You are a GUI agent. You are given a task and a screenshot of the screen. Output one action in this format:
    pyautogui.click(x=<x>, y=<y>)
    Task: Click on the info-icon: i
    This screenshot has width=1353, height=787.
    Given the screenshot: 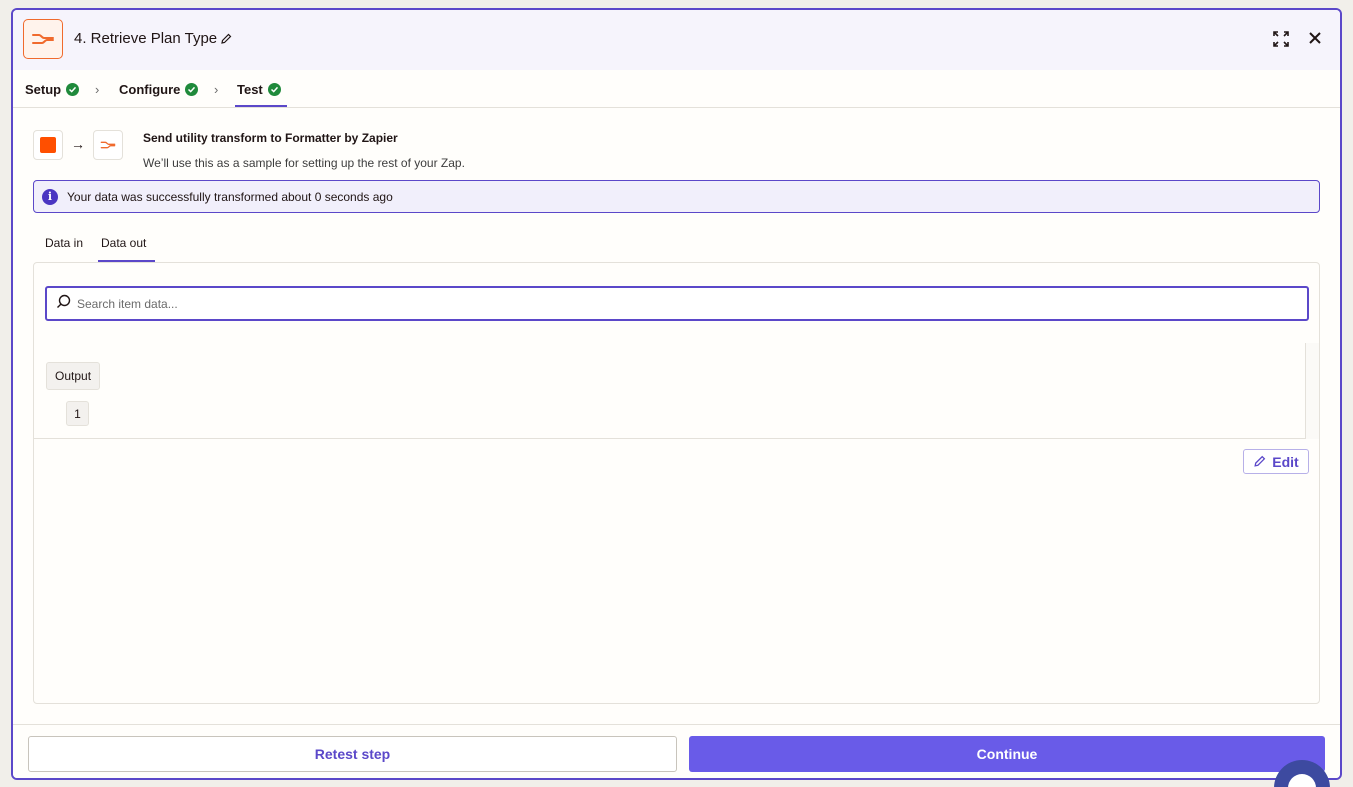 What is the action you would take?
    pyautogui.click(x=50, y=196)
    